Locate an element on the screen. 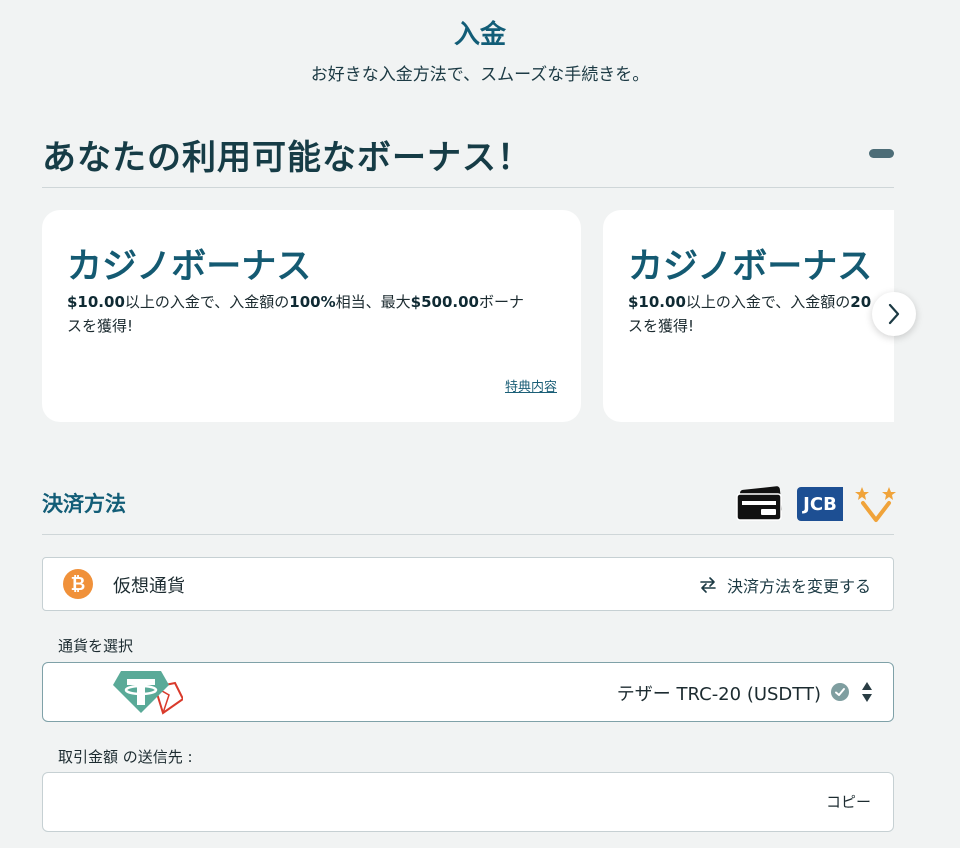 The image size is (960, 848). sort-updown-icon is located at coordinates (867, 692).